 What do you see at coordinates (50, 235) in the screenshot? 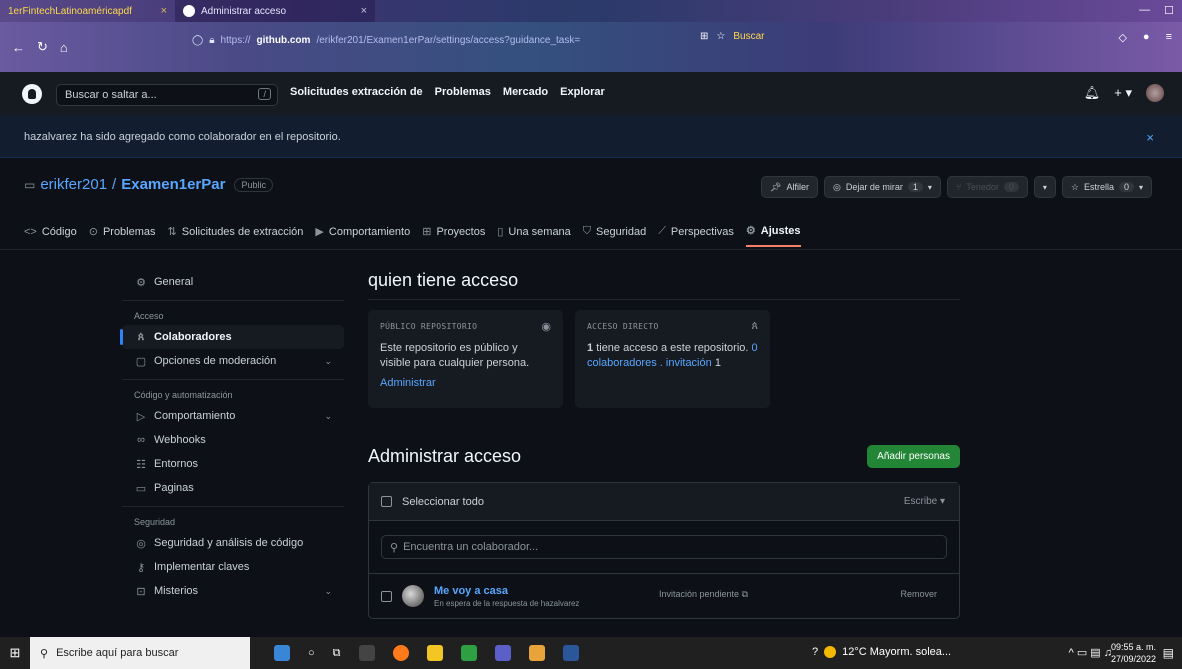
I see `tab-code: <> Código` at bounding box center [50, 235].